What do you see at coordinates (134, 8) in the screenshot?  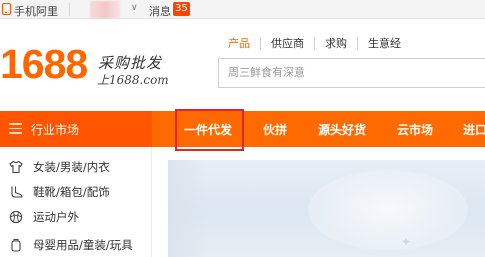 I see `chevron-down-icon: ∨` at bounding box center [134, 8].